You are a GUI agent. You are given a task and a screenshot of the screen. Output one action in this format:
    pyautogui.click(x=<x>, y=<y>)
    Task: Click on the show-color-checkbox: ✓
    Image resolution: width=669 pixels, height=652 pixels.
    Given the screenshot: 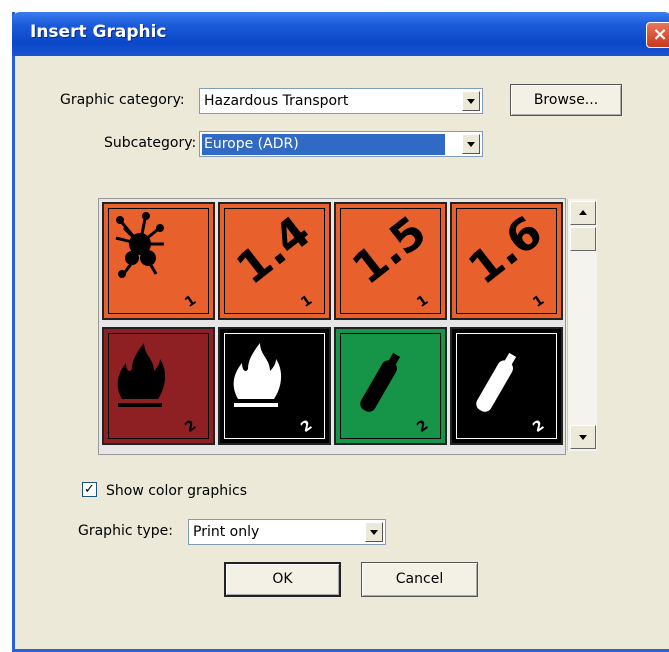 What is the action you would take?
    pyautogui.click(x=89, y=489)
    